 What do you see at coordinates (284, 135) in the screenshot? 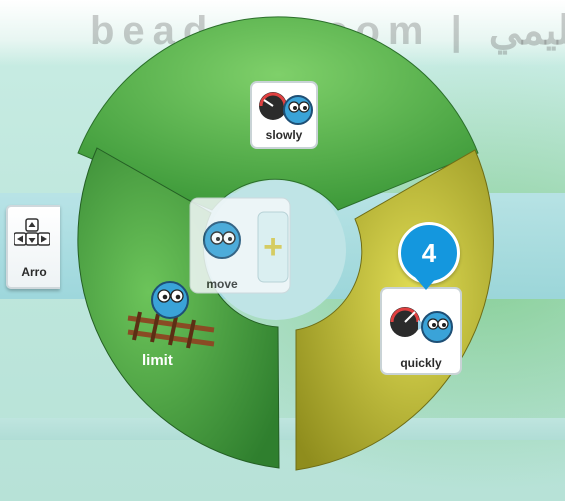
I see `slowly-label: slowly` at bounding box center [284, 135].